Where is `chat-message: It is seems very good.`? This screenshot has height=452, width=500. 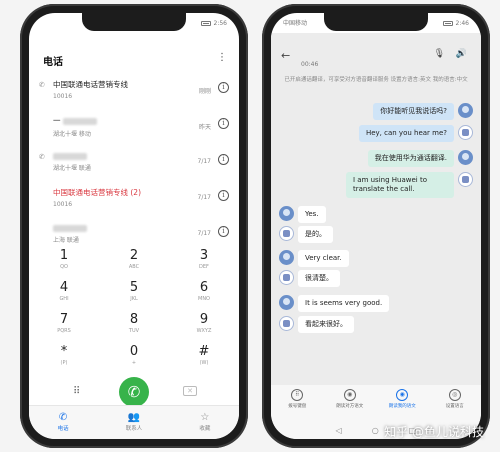 chat-message: It is seems very good. is located at coordinates (334, 303).